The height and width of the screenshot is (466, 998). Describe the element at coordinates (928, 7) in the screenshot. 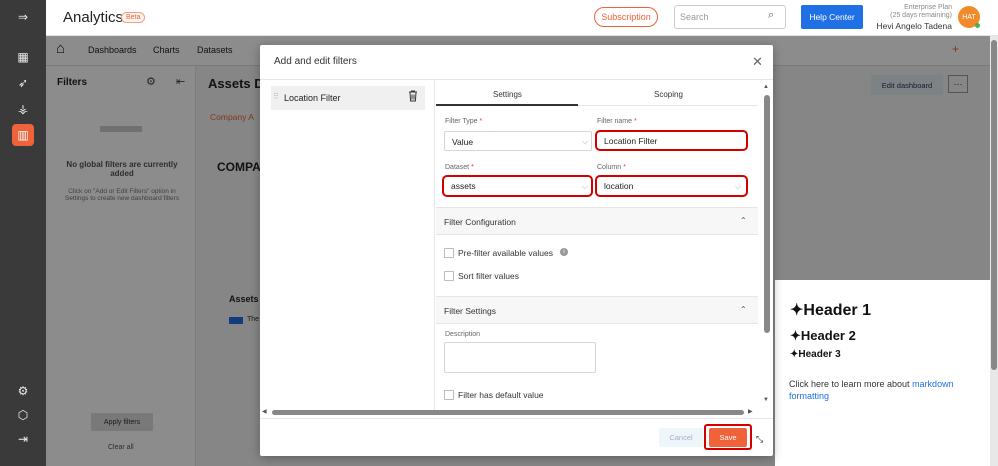

I see `plan-name: Enterprise Plan` at that location.